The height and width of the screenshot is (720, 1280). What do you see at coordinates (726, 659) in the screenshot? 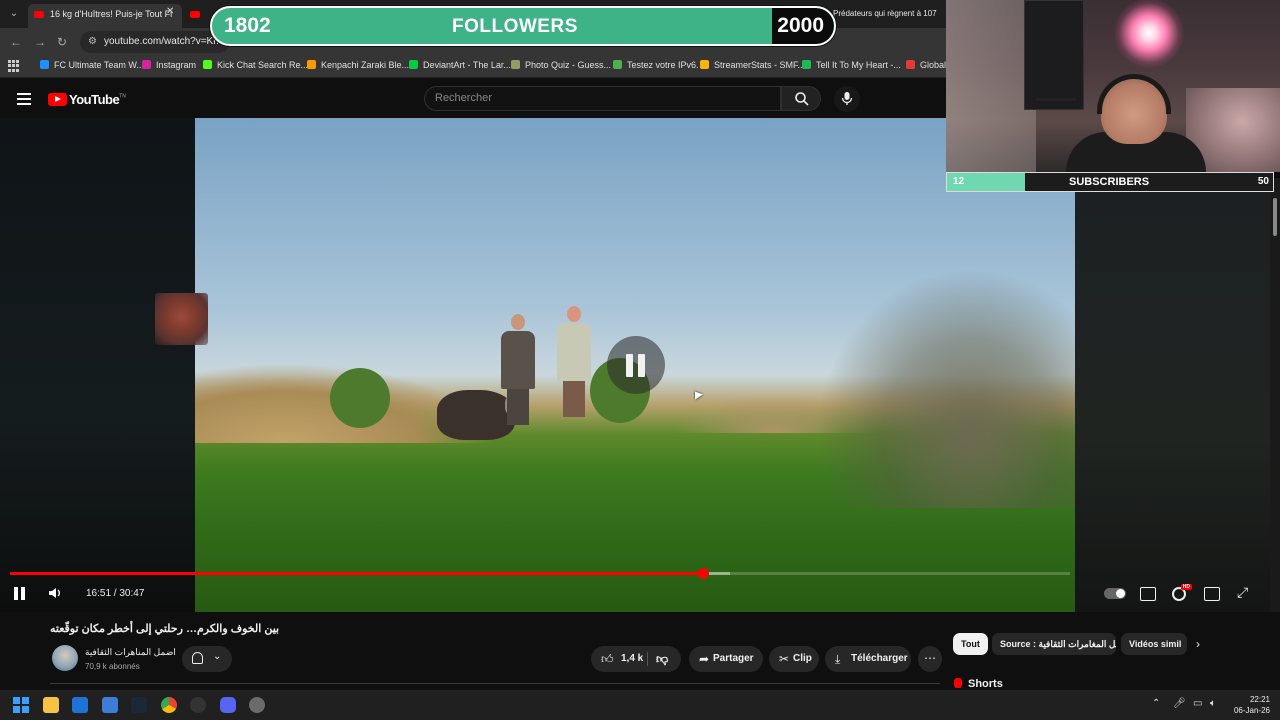
I see `share-button: ➦ Partager` at bounding box center [726, 659].